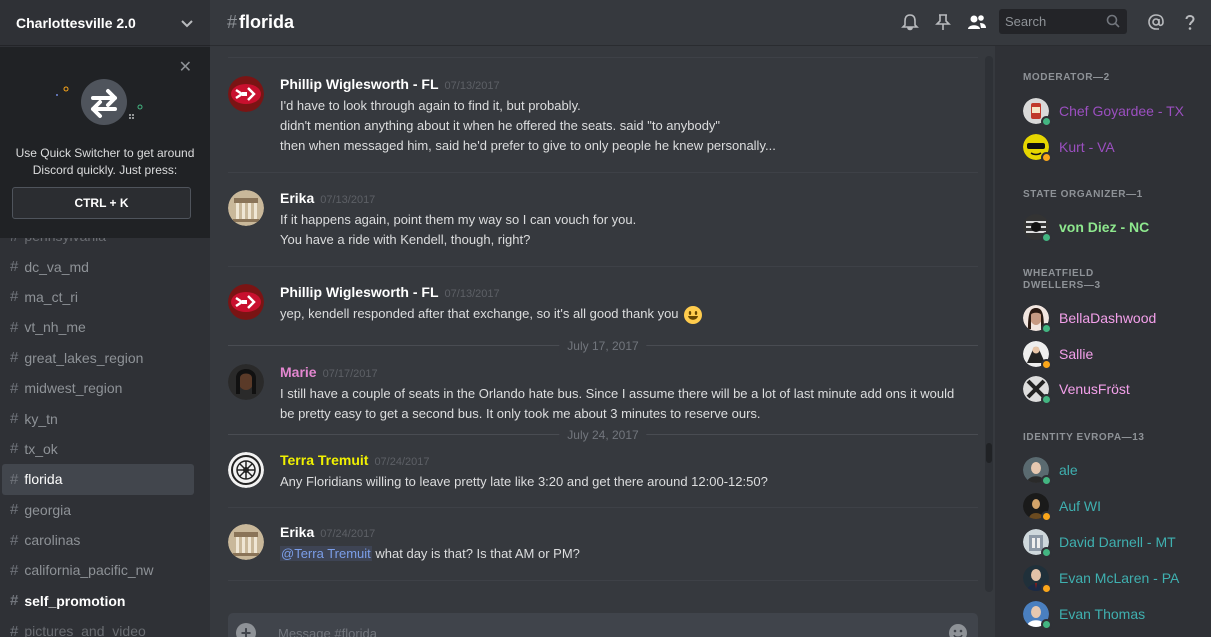  What do you see at coordinates (98, 601) in the screenshot?
I see `channel-item-self-promotion: # self_promotion` at bounding box center [98, 601].